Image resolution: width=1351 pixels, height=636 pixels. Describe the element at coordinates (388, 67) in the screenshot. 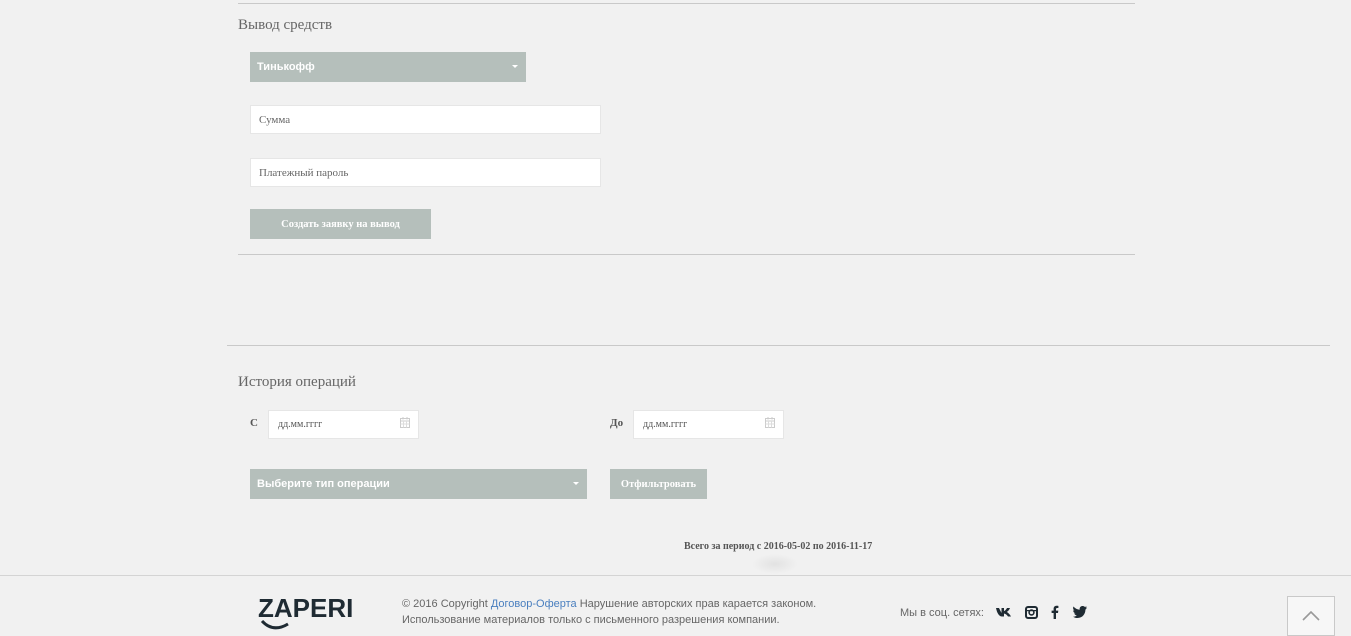

I see `withdraw-method-select: Тинькофф` at that location.